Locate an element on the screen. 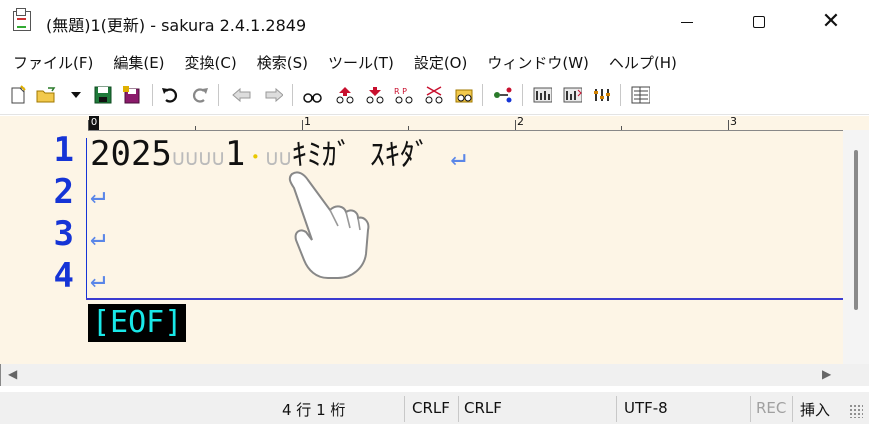 The height and width of the screenshot is (424, 869). menu-convert: 変換(C) is located at coordinates (210, 62).